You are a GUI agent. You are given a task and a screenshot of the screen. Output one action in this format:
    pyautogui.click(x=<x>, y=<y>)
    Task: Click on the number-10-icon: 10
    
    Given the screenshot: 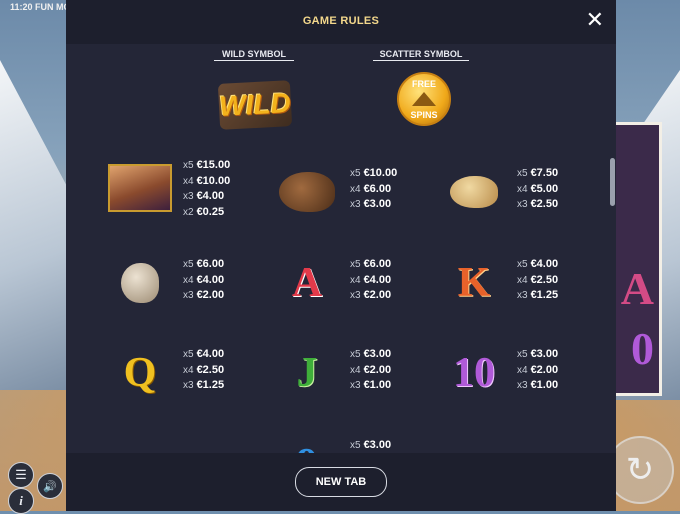 What is the action you would take?
    pyautogui.click(x=474, y=373)
    